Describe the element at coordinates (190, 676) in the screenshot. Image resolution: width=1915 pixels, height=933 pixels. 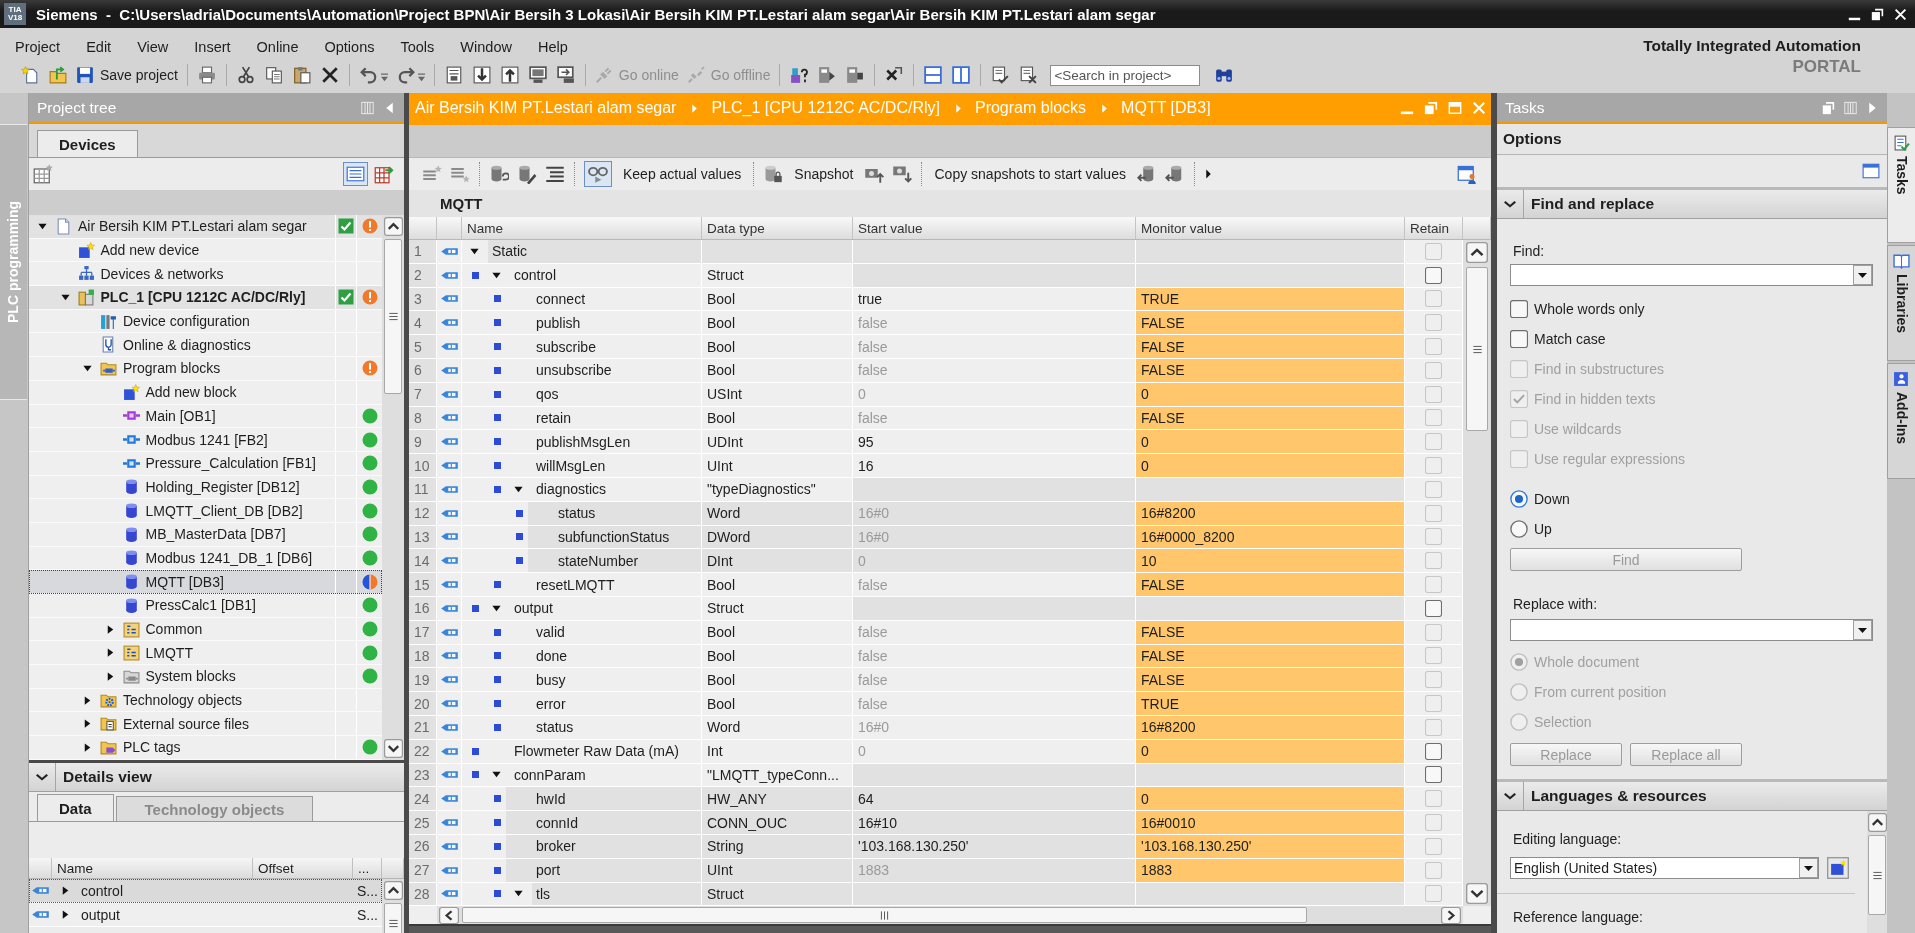
I see `tree-item: System blocks` at that location.